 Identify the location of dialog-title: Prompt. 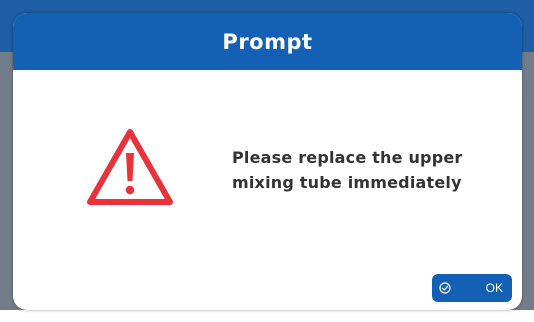
(267, 41).